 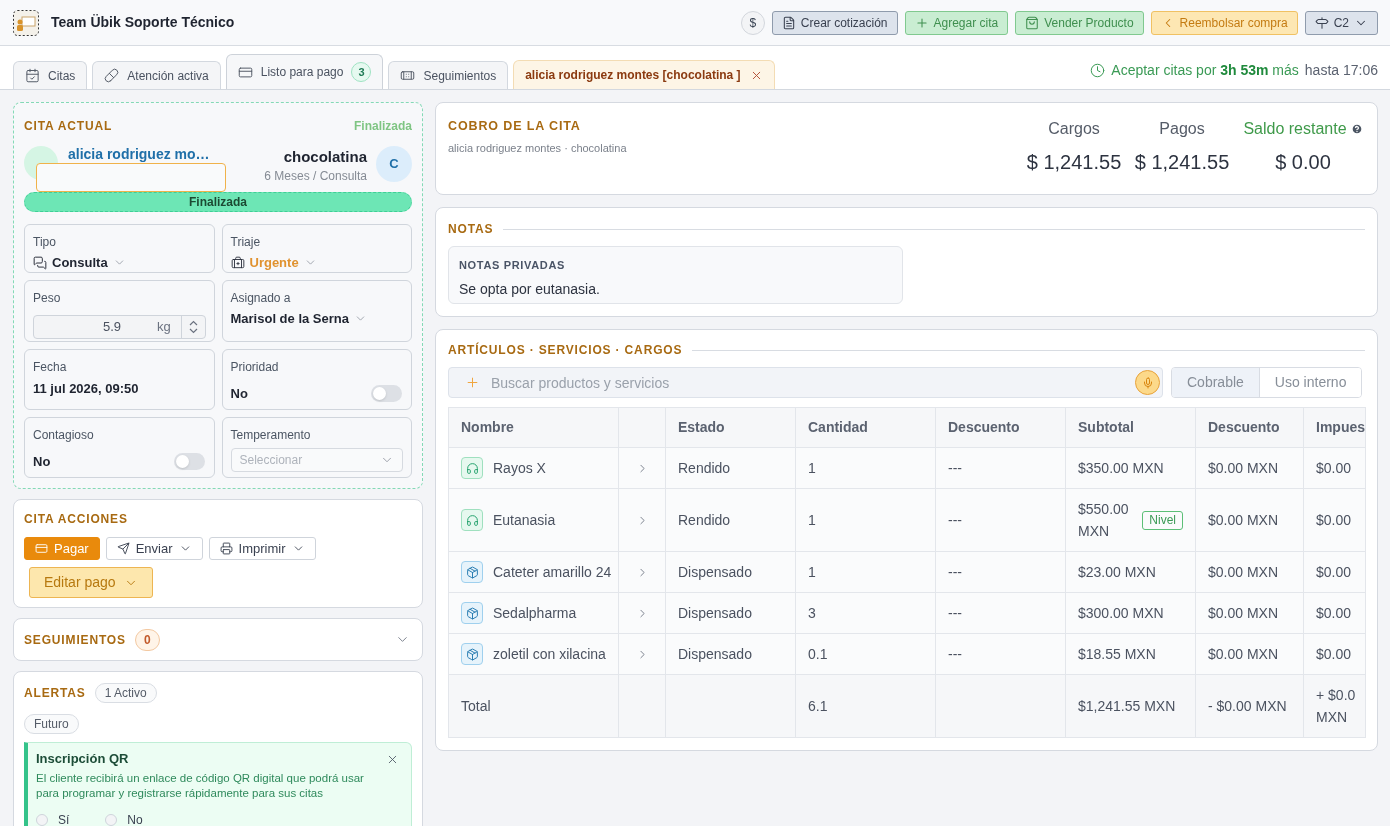 I want to click on section-title: SEGUIMIENTOS, so click(x=75, y=639).